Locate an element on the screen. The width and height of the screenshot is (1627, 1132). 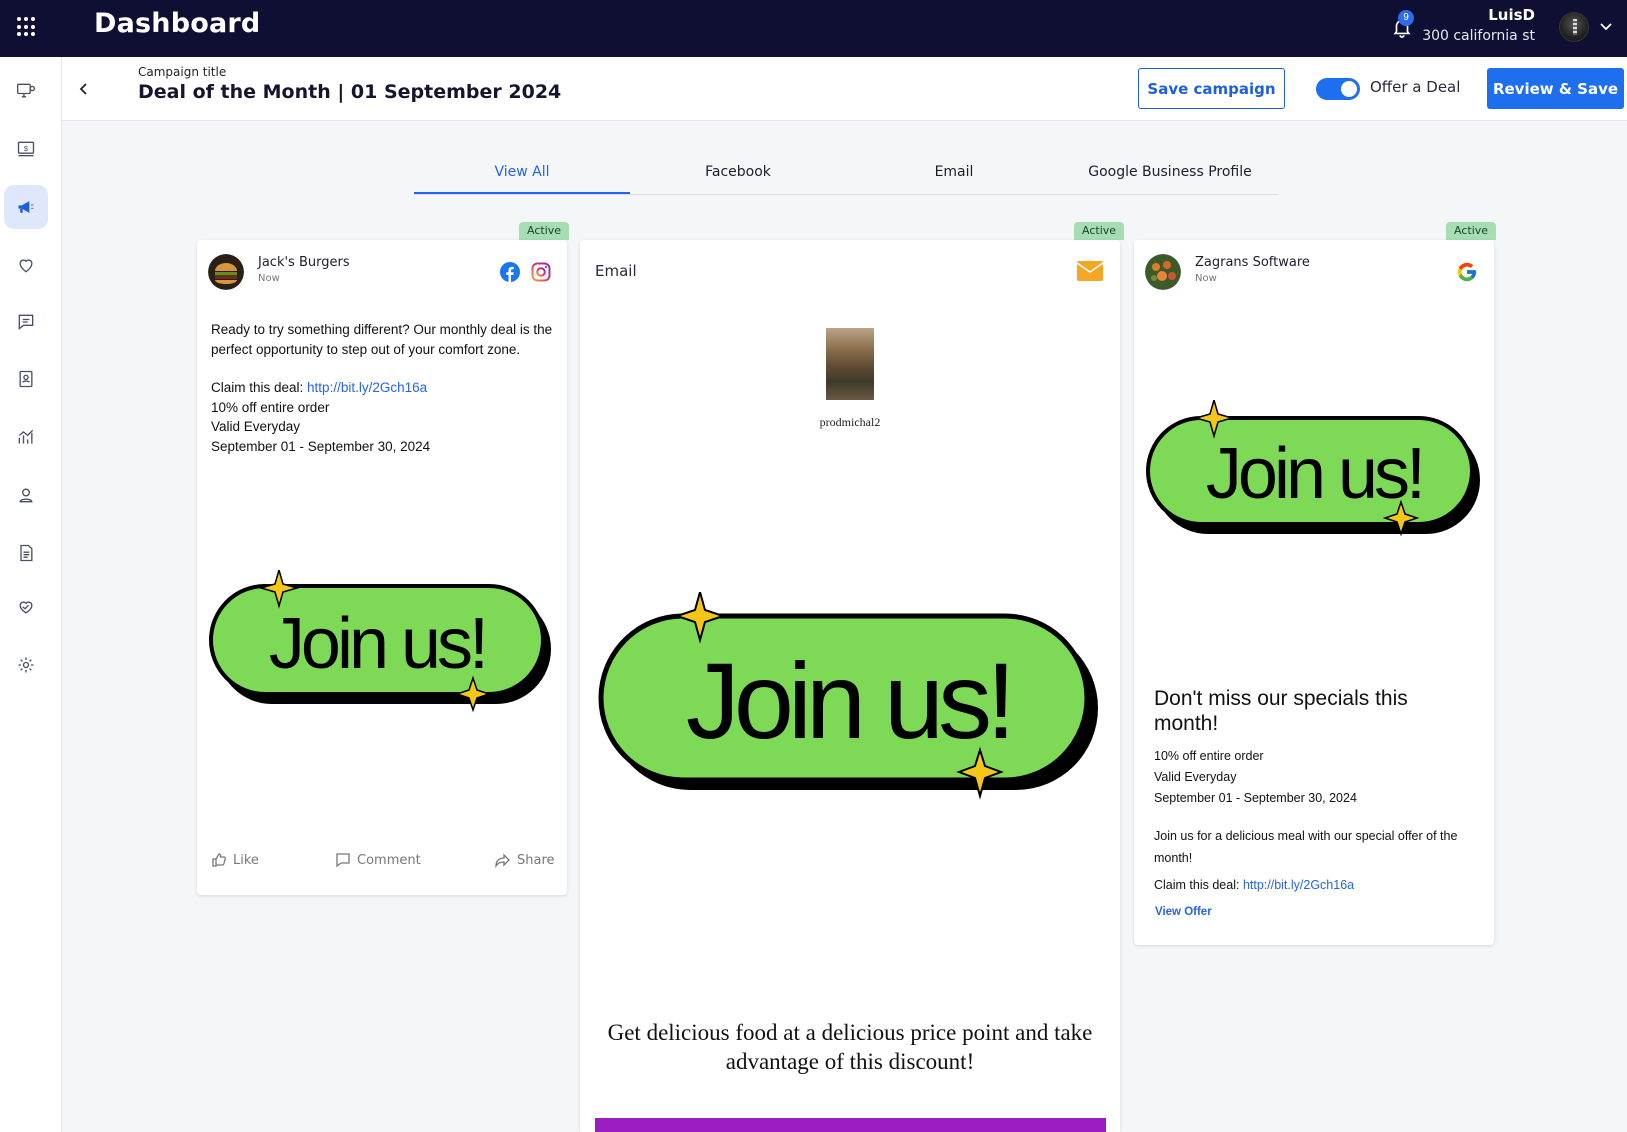
handshake-heart-icon is located at coordinates (26, 607).